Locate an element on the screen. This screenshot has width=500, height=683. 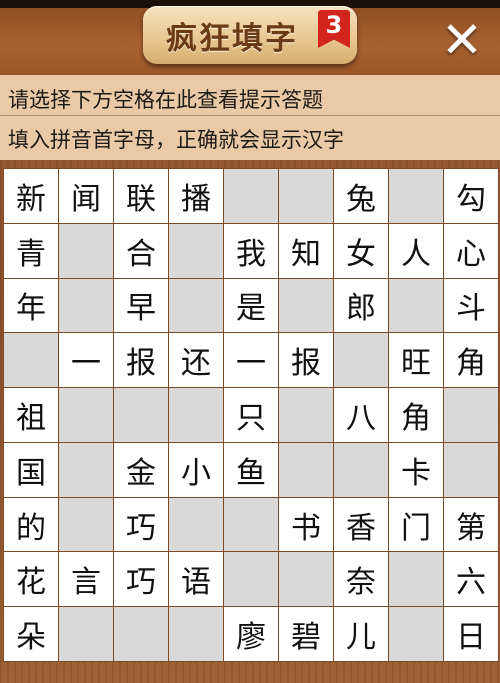
hint-divider is located at coordinates (250, 115).